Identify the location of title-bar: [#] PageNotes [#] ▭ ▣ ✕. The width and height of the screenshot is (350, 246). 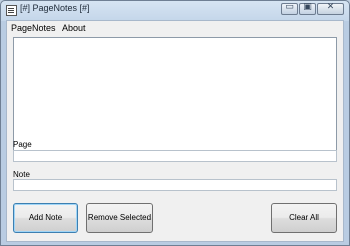
(175, 10).